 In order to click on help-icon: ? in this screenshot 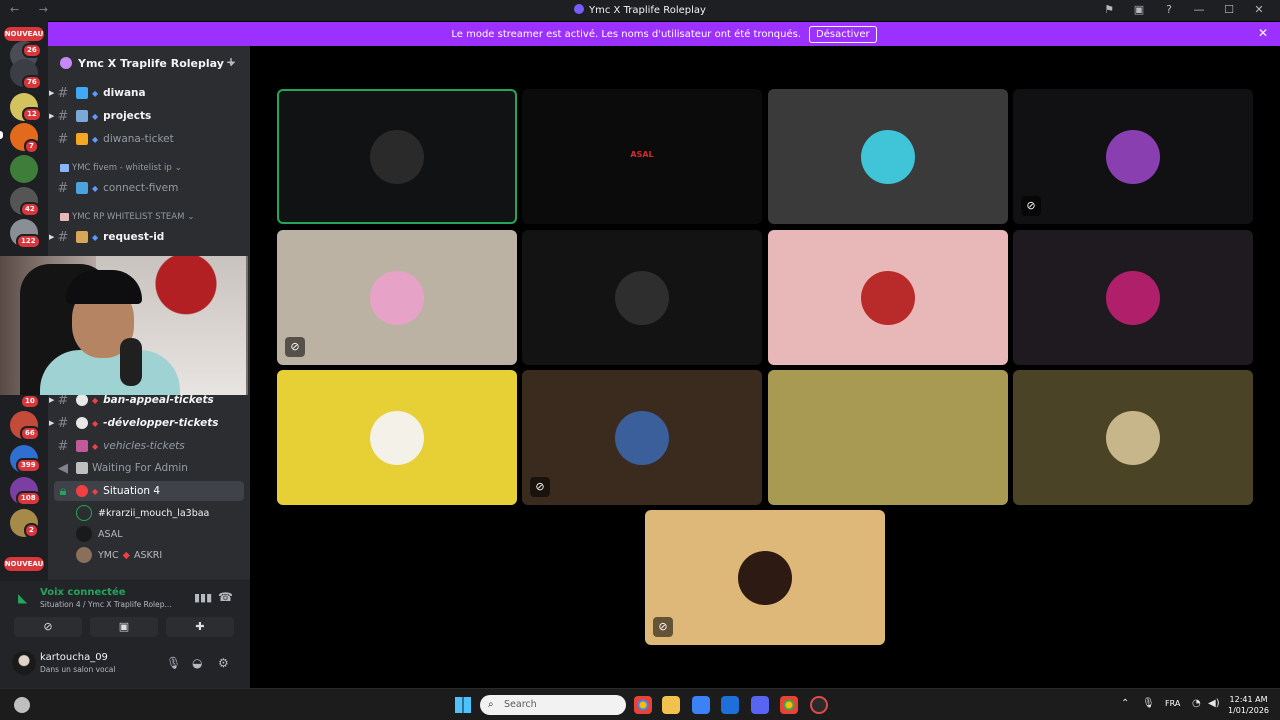, I will do `click(1169, 9)`.